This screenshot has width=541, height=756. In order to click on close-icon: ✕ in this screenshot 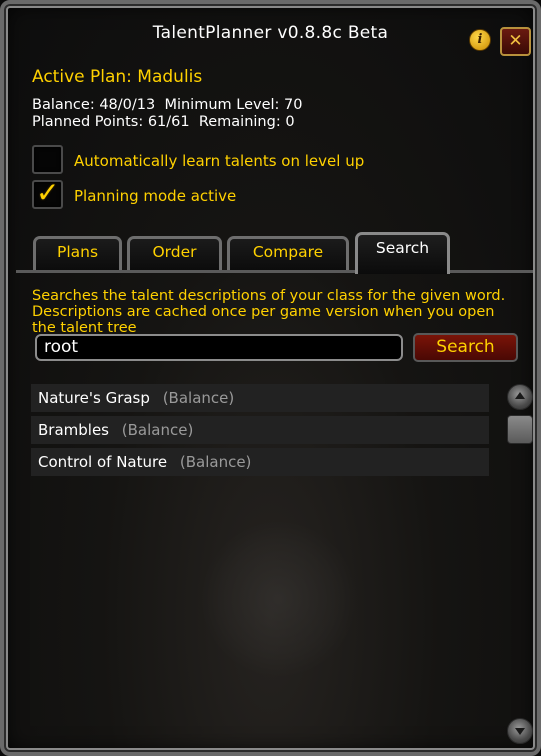, I will do `click(515, 41)`.